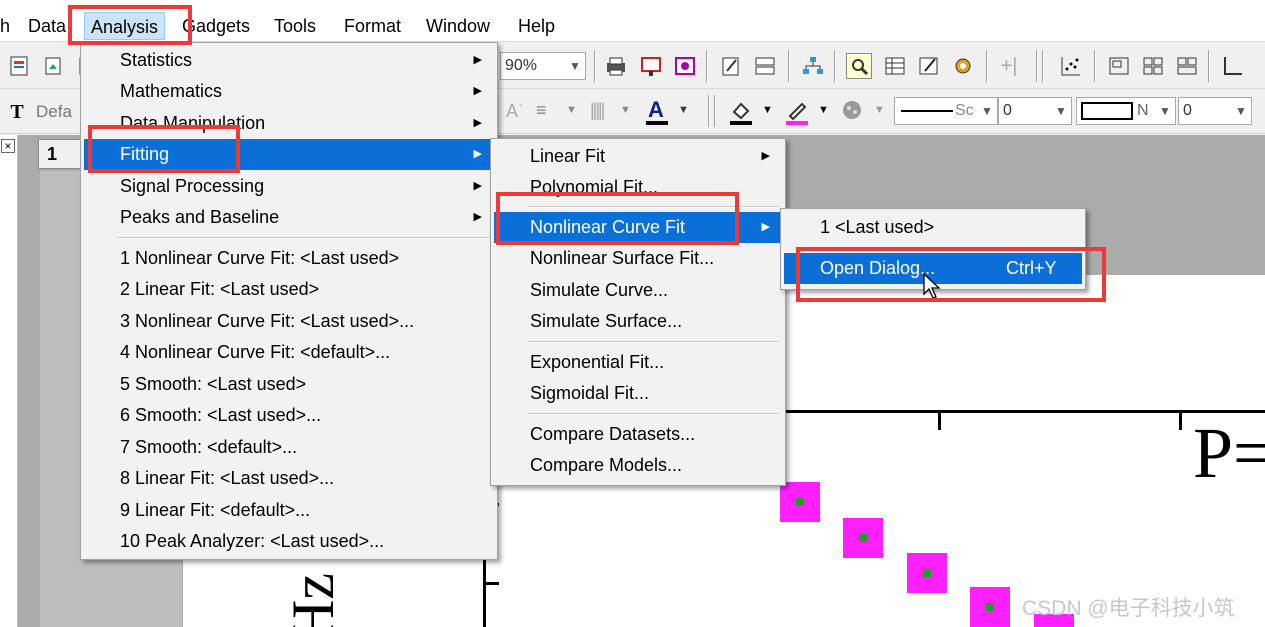 This screenshot has width=1265, height=627. What do you see at coordinates (372, 26) in the screenshot?
I see `menu-format: Format` at bounding box center [372, 26].